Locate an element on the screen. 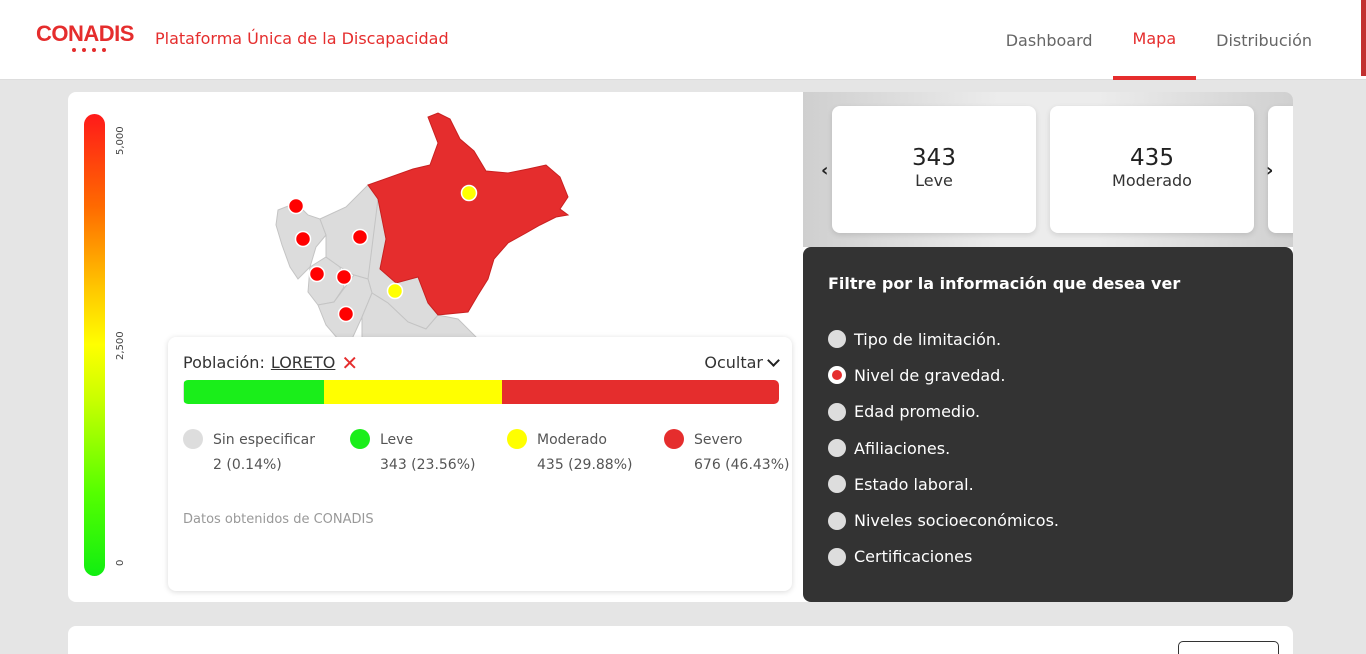 Image resolution: width=1366 pixels, height=654 pixels. filter-option-certificaciones: Certificaciones is located at coordinates (943, 557).